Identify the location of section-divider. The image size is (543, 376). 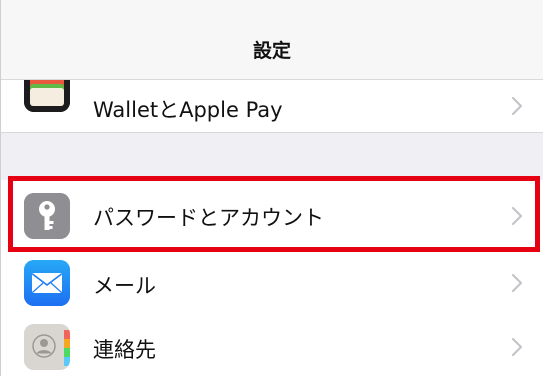
(272, 132).